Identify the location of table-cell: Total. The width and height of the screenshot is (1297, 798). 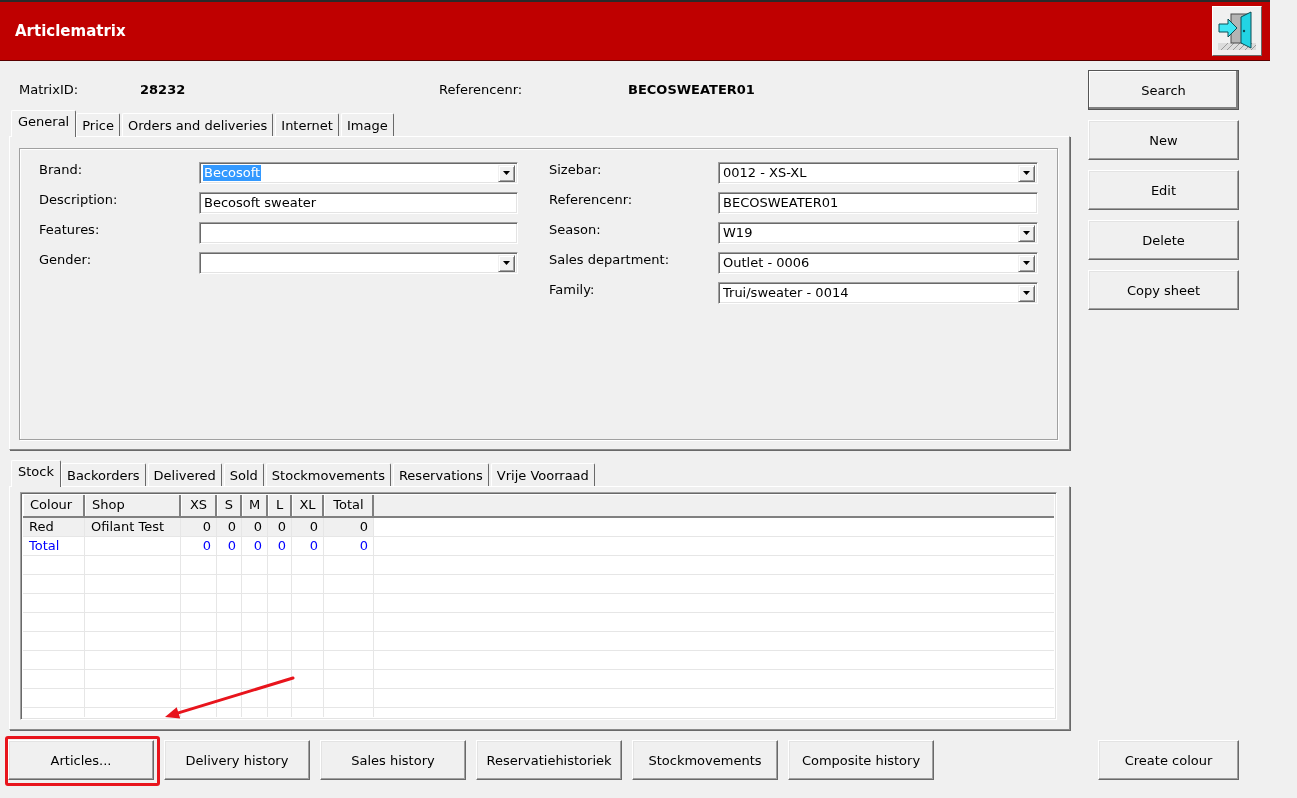
(54, 546).